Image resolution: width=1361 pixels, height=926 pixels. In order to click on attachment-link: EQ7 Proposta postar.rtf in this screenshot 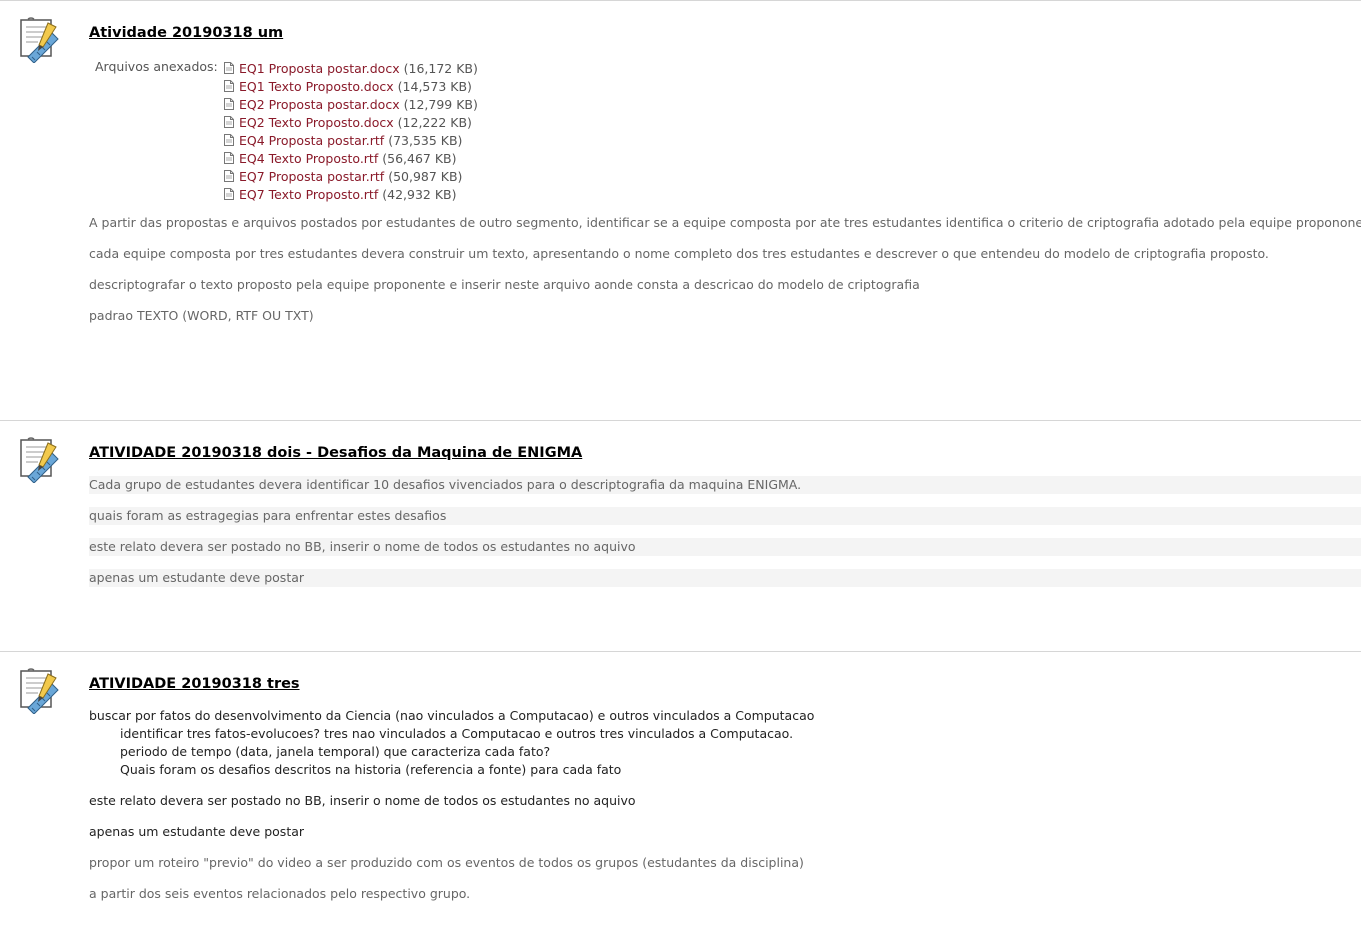, I will do `click(311, 176)`.